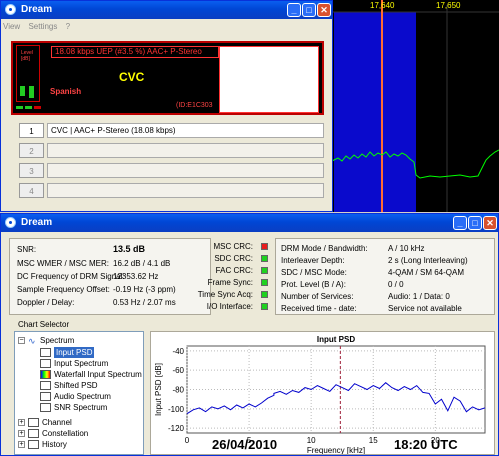  Describe the element at coordinates (80, 407) in the screenshot. I see `tree-item-snr-spectrum: SNR Spectrum` at that location.